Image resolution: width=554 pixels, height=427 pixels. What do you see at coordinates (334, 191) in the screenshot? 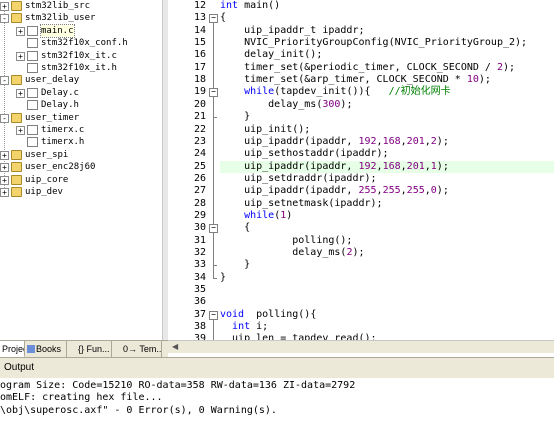
I see `code-line: uip_ipaddr(ipaddr, 255,255,255,0);` at bounding box center [334, 191].